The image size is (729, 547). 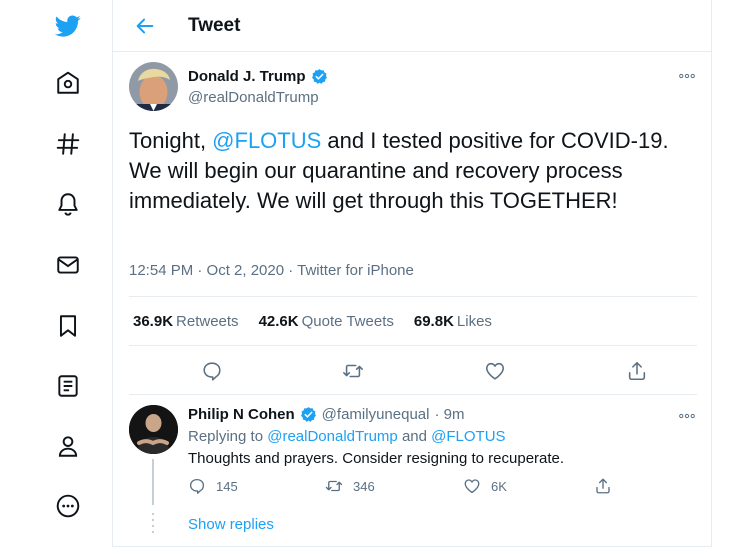 I want to click on tweet-text-part: Tonight,, so click(x=171, y=140).